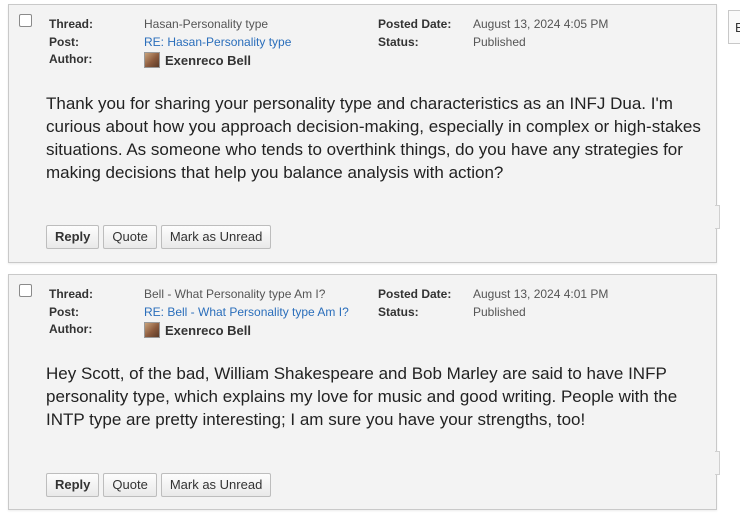 The height and width of the screenshot is (516, 740). Describe the element at coordinates (217, 42) in the screenshot. I see `post-link: RE: Hasan-Personality type` at that location.